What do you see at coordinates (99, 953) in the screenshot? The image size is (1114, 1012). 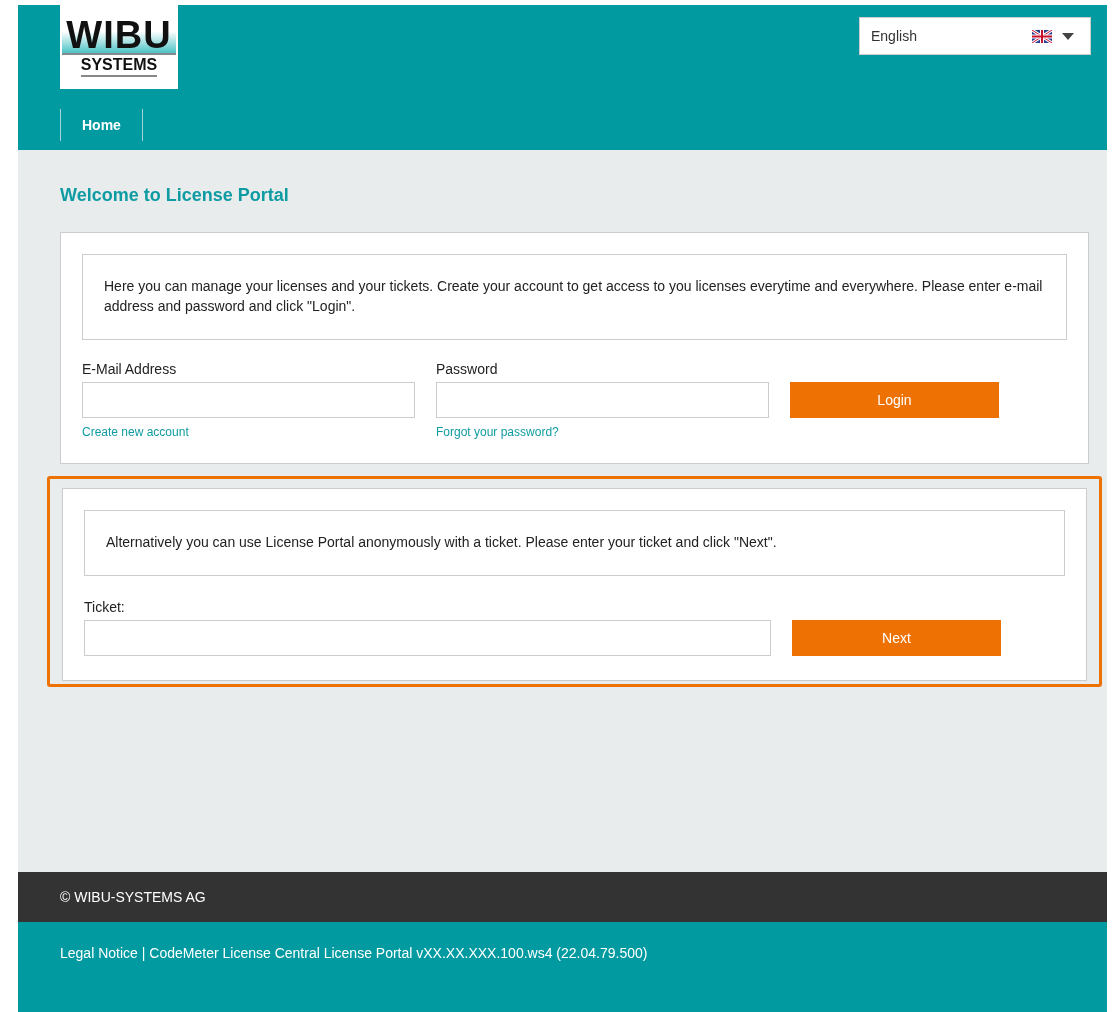 I see `legal-notice-link: Legal Notice` at bounding box center [99, 953].